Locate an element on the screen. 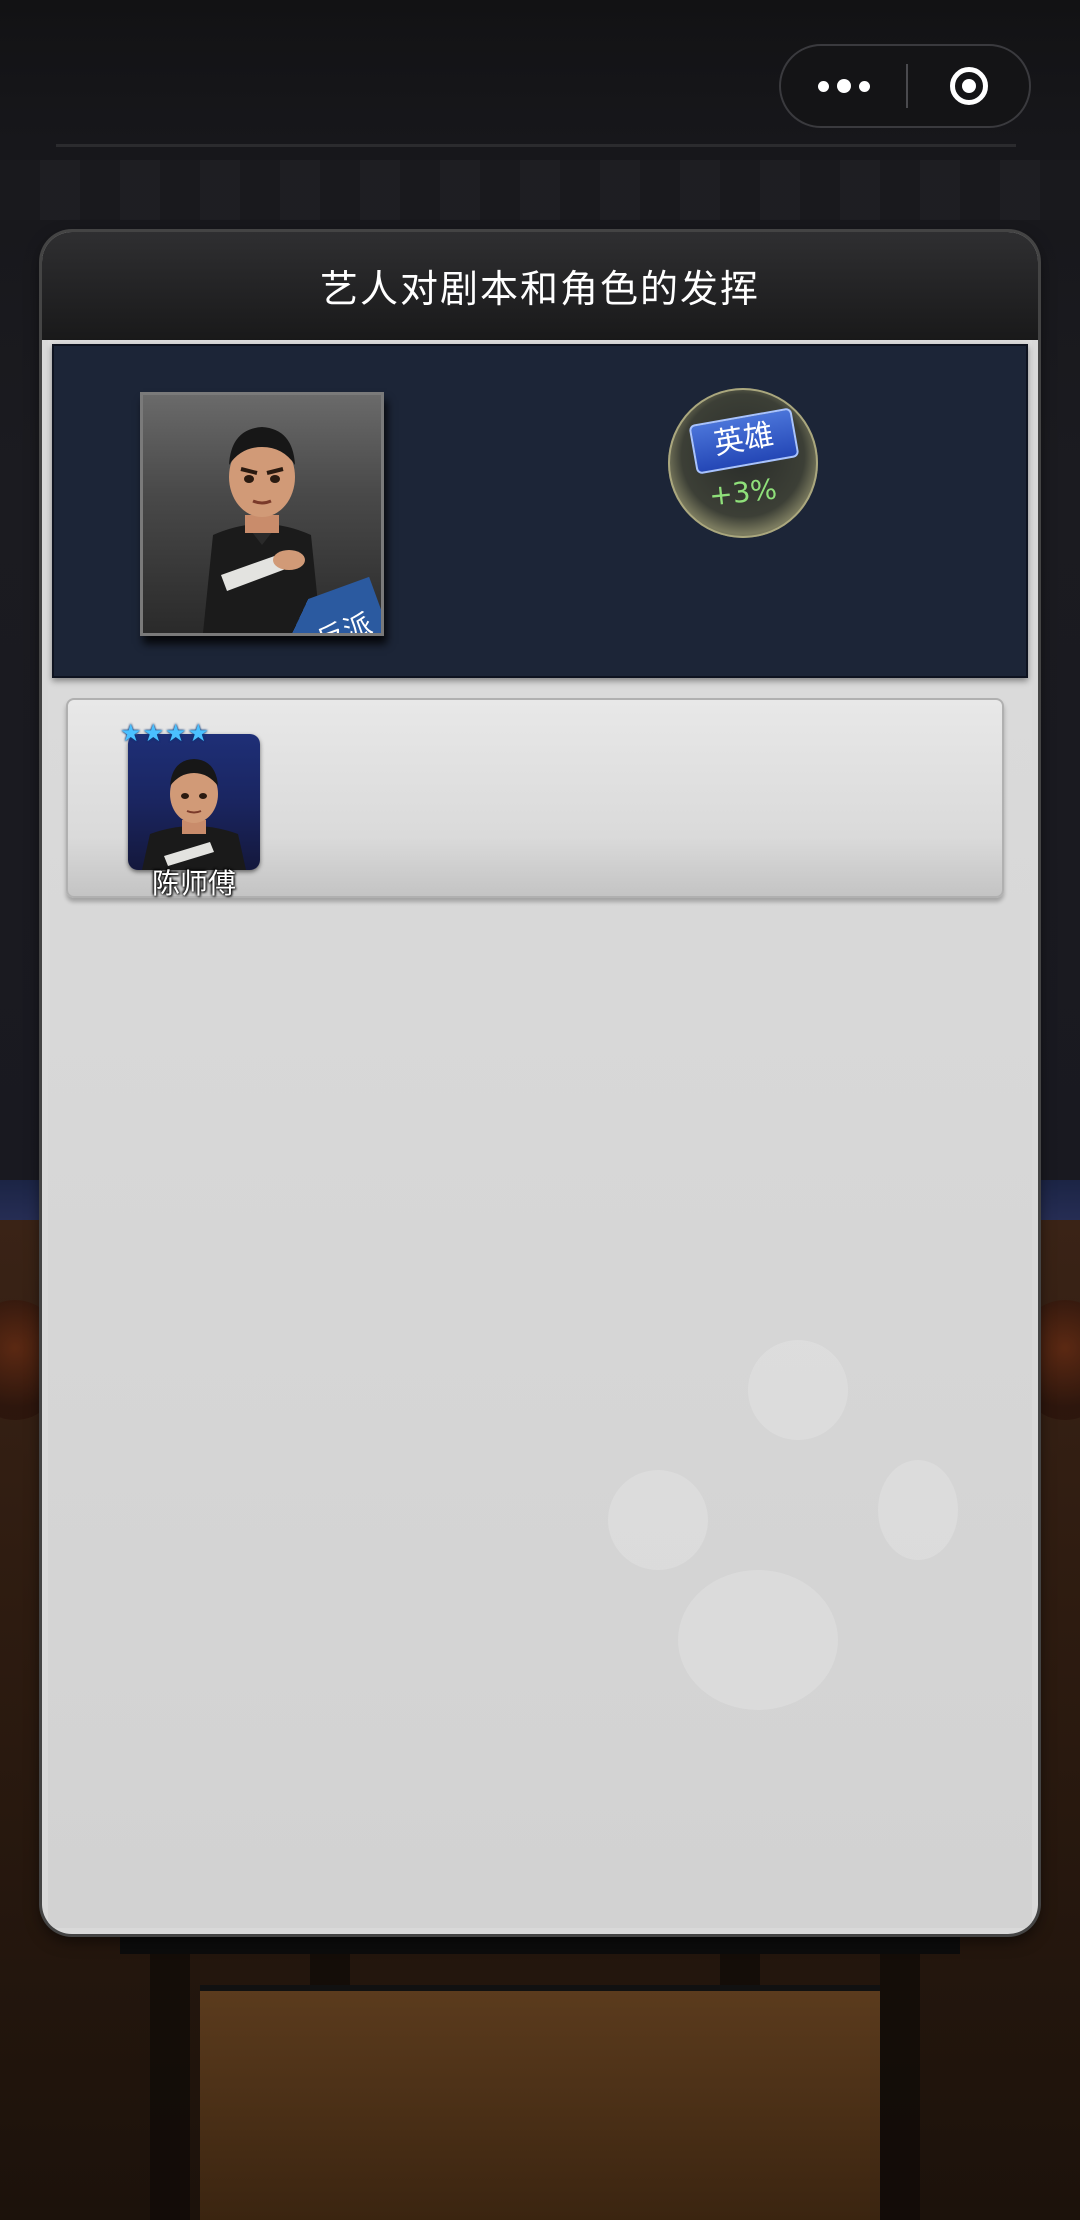  background-shelf is located at coordinates (540, 190).